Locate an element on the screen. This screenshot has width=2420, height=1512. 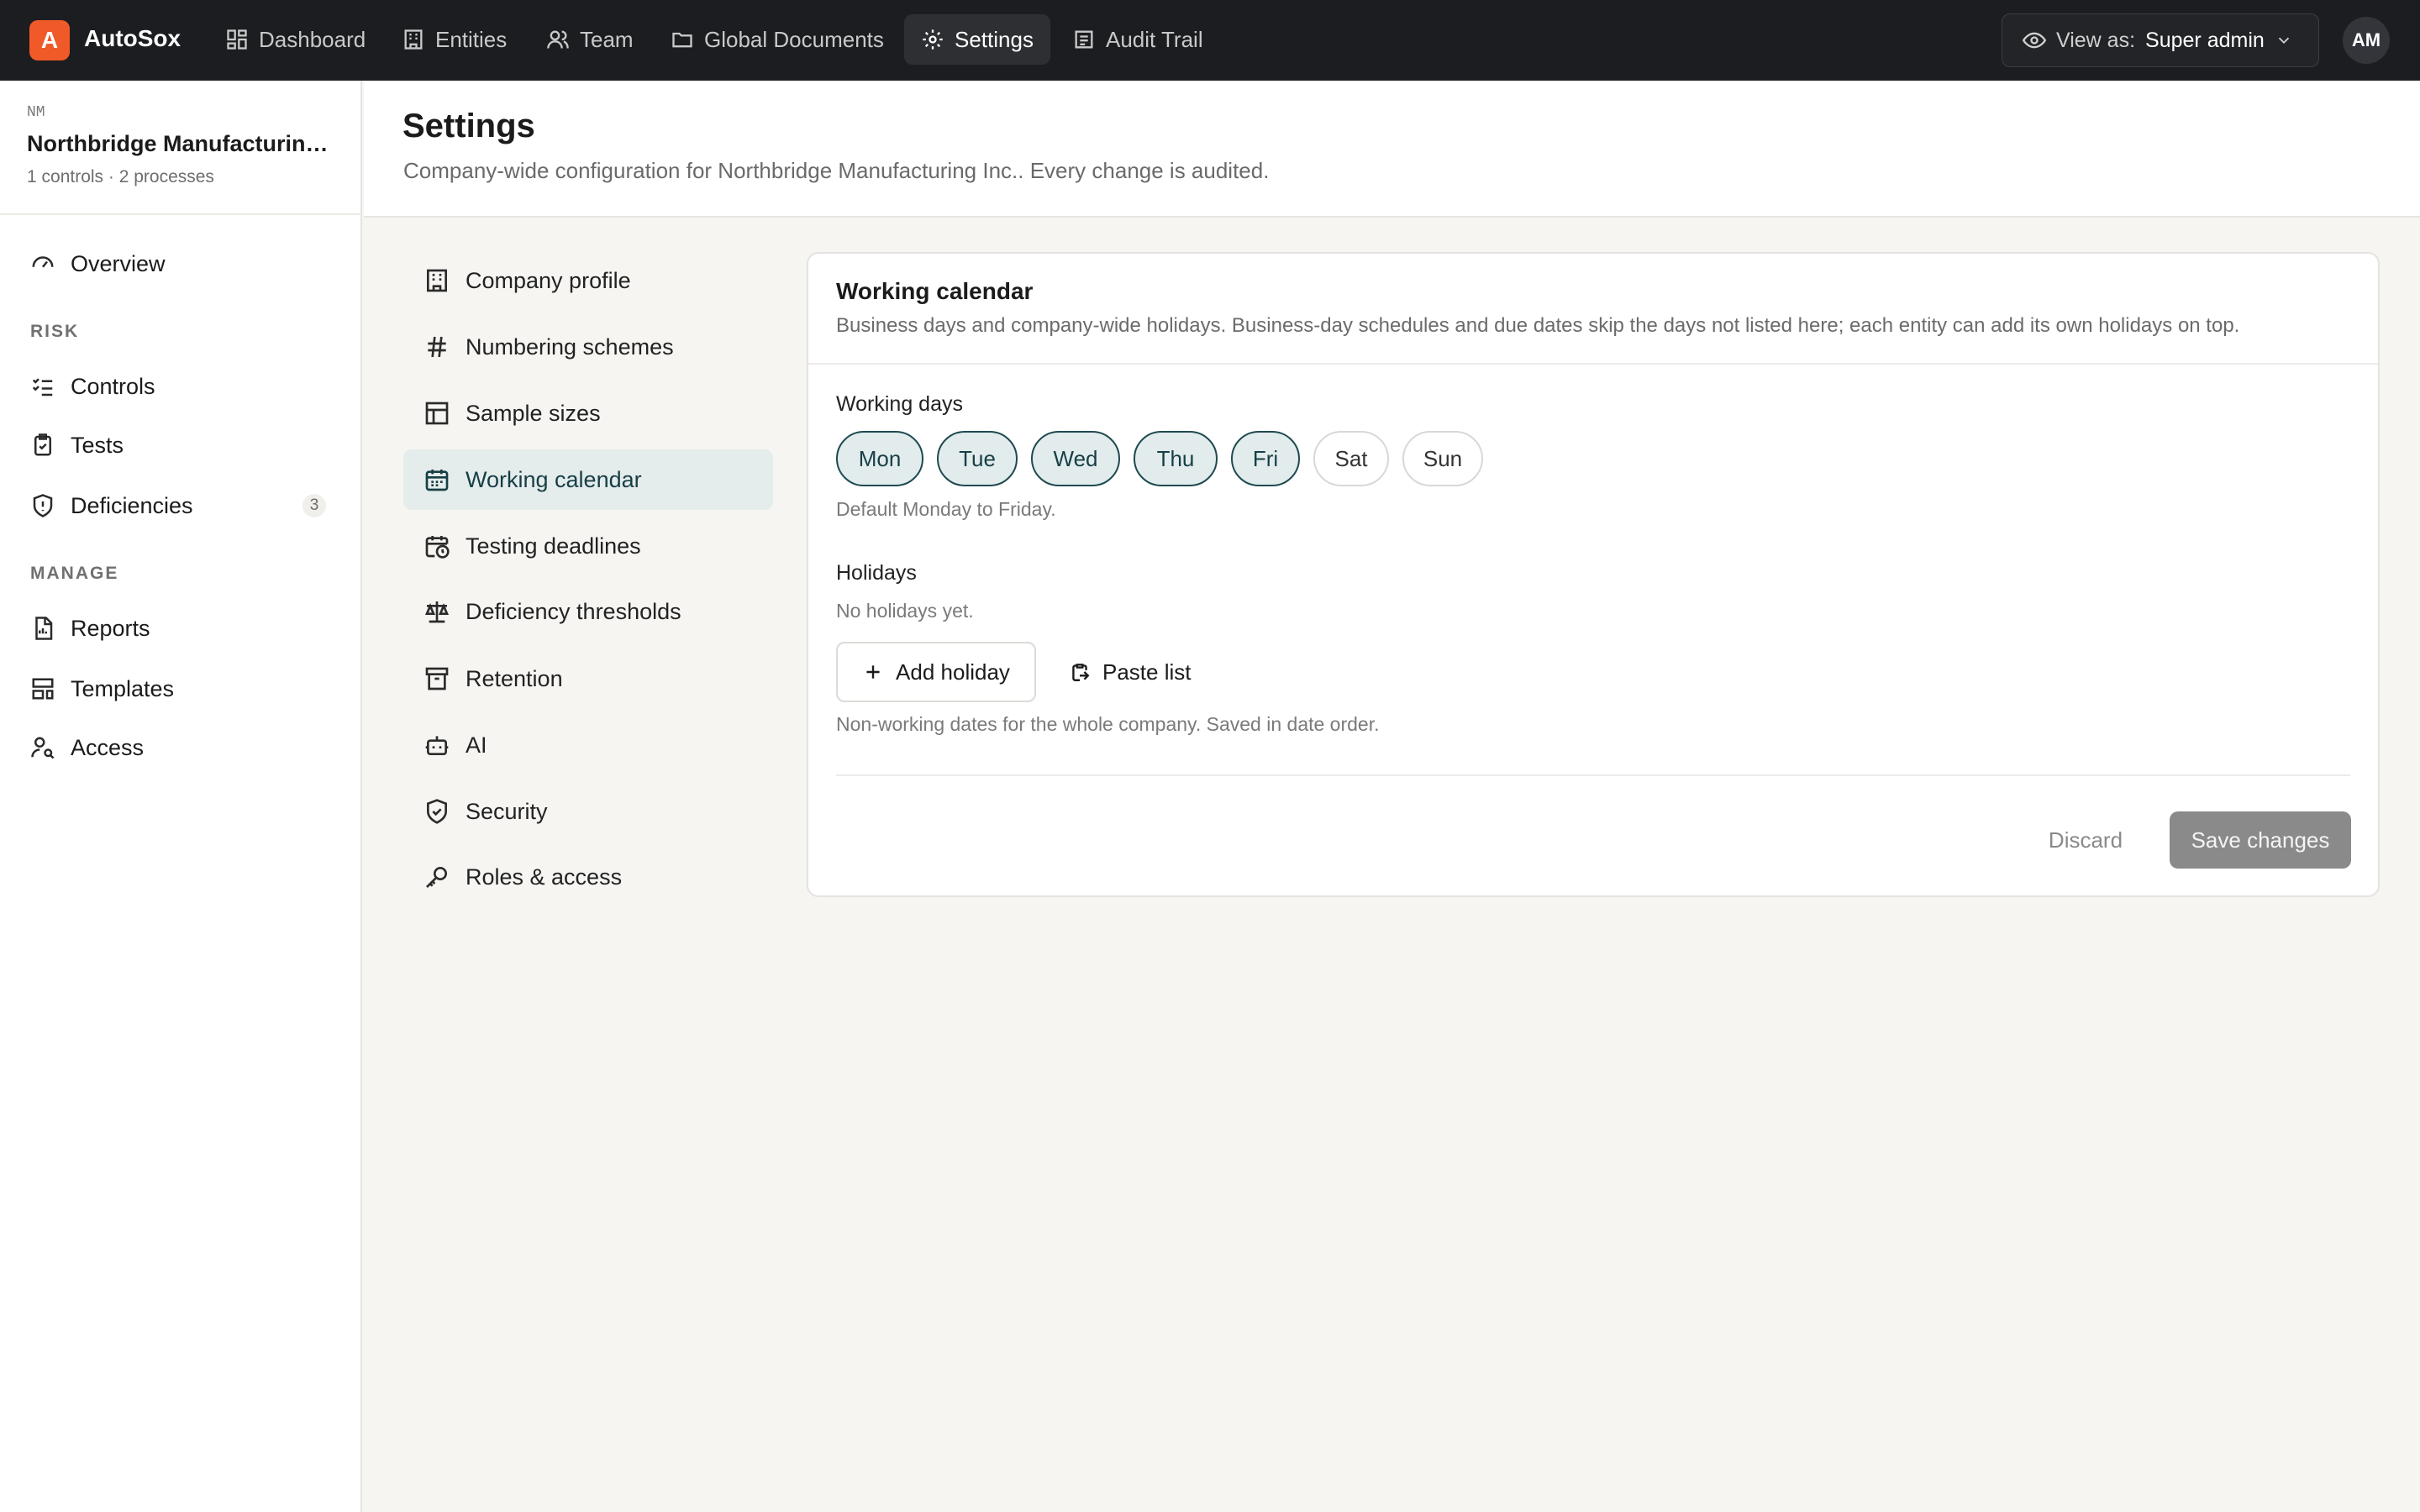
building-icon is located at coordinates (413, 39).